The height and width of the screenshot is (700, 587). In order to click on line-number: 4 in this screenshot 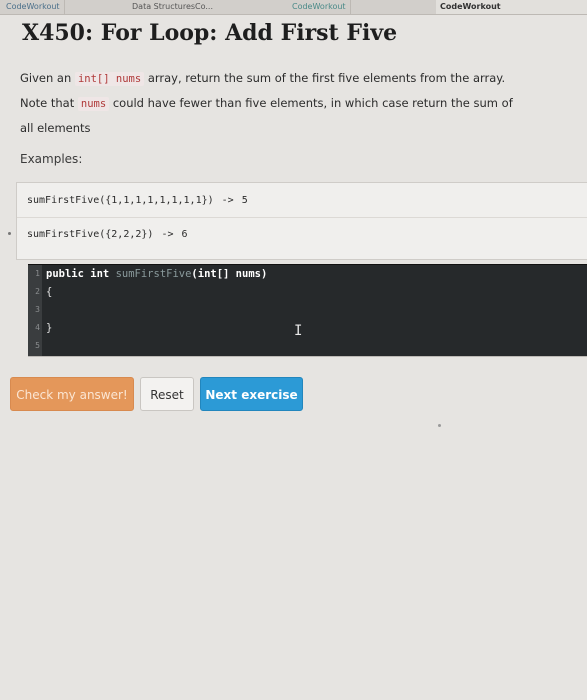, I will do `click(37, 327)`.